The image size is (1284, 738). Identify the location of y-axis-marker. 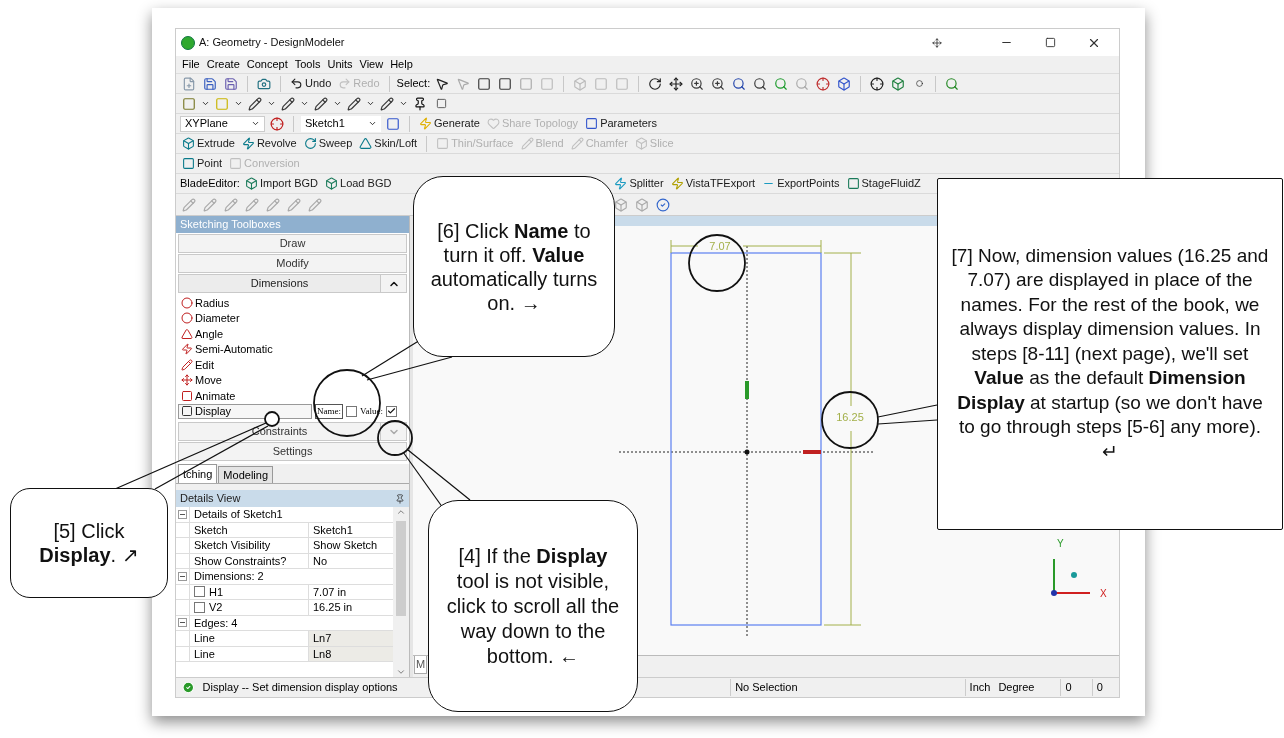
(747, 390).